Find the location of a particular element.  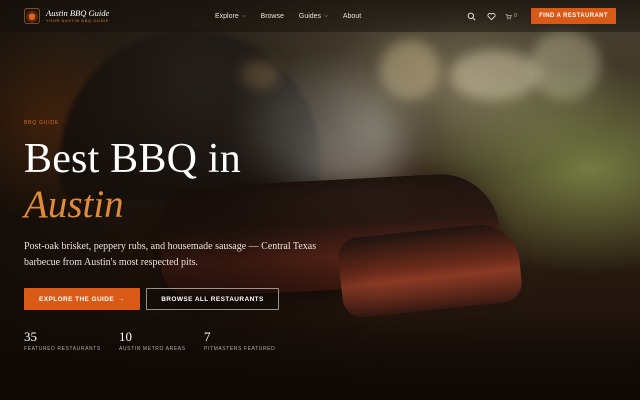

nav-actions: 0 FIND A RESTAURANT is located at coordinates (540, 16).